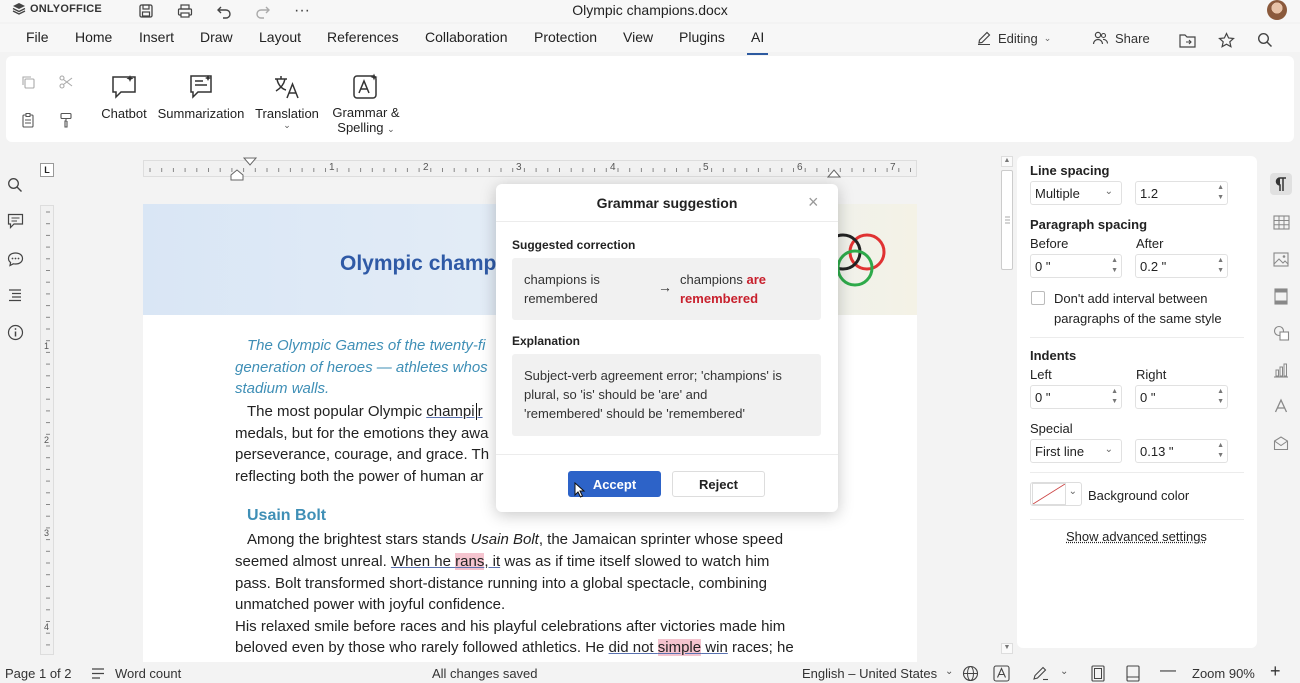 The image size is (1300, 683). Describe the element at coordinates (1018, 38) in the screenshot. I see `editing-mode-label: Editing` at that location.